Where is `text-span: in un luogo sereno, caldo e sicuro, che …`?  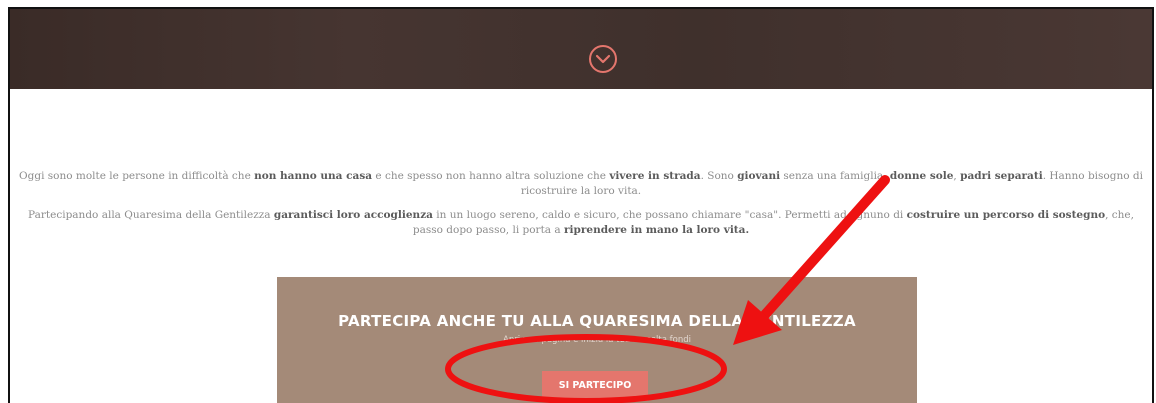
text-span: in un luogo sereno, caldo e sicuro, che … is located at coordinates (669, 215).